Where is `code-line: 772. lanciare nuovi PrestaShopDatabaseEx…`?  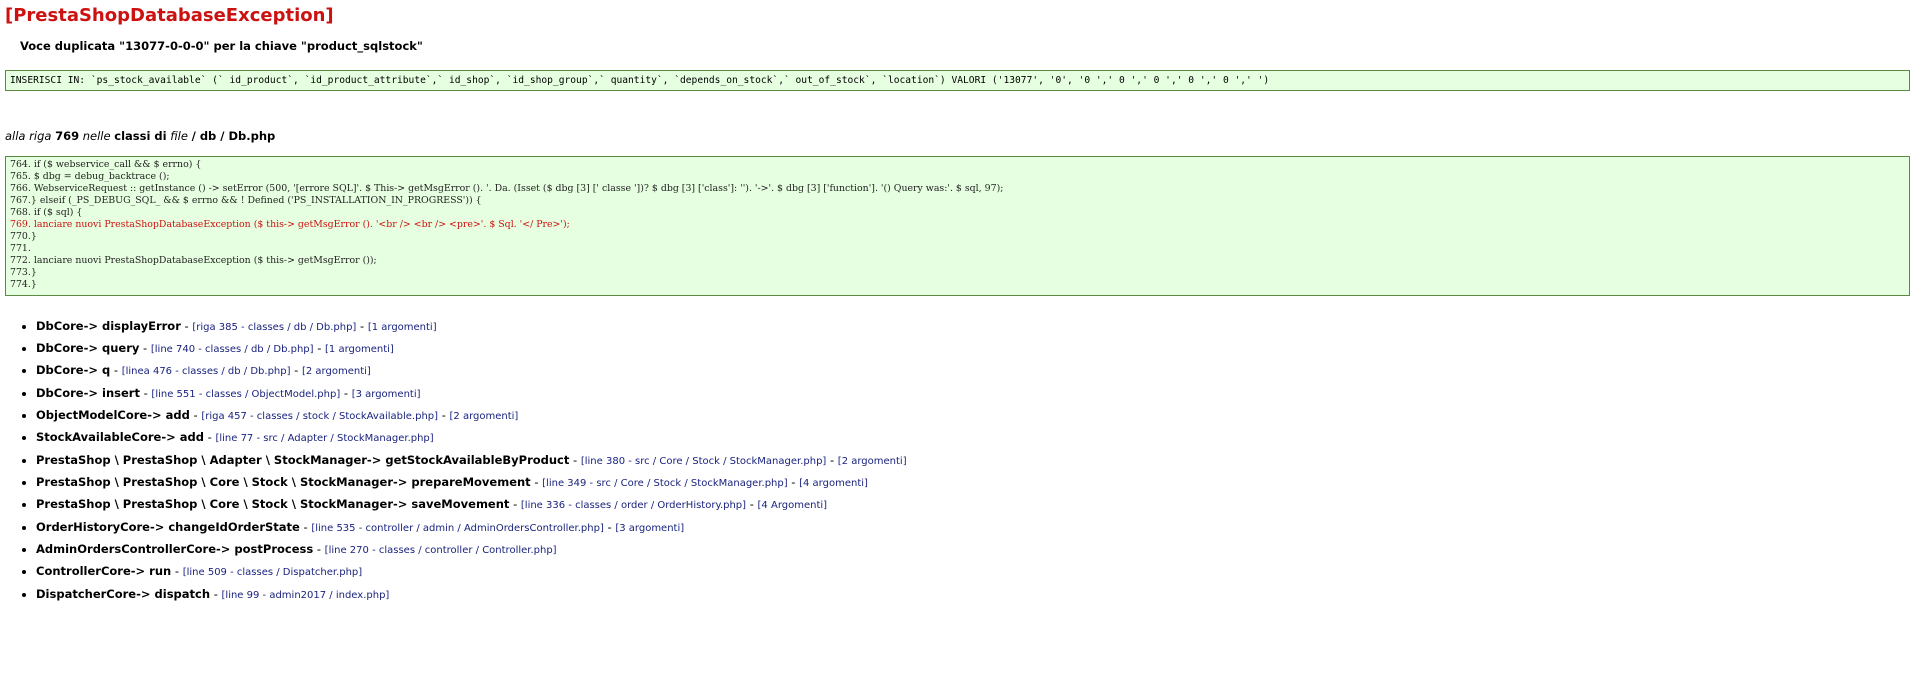
code-line: 772. lanciare nuovi PrestaShopDatabaseEx… is located at coordinates (193, 261).